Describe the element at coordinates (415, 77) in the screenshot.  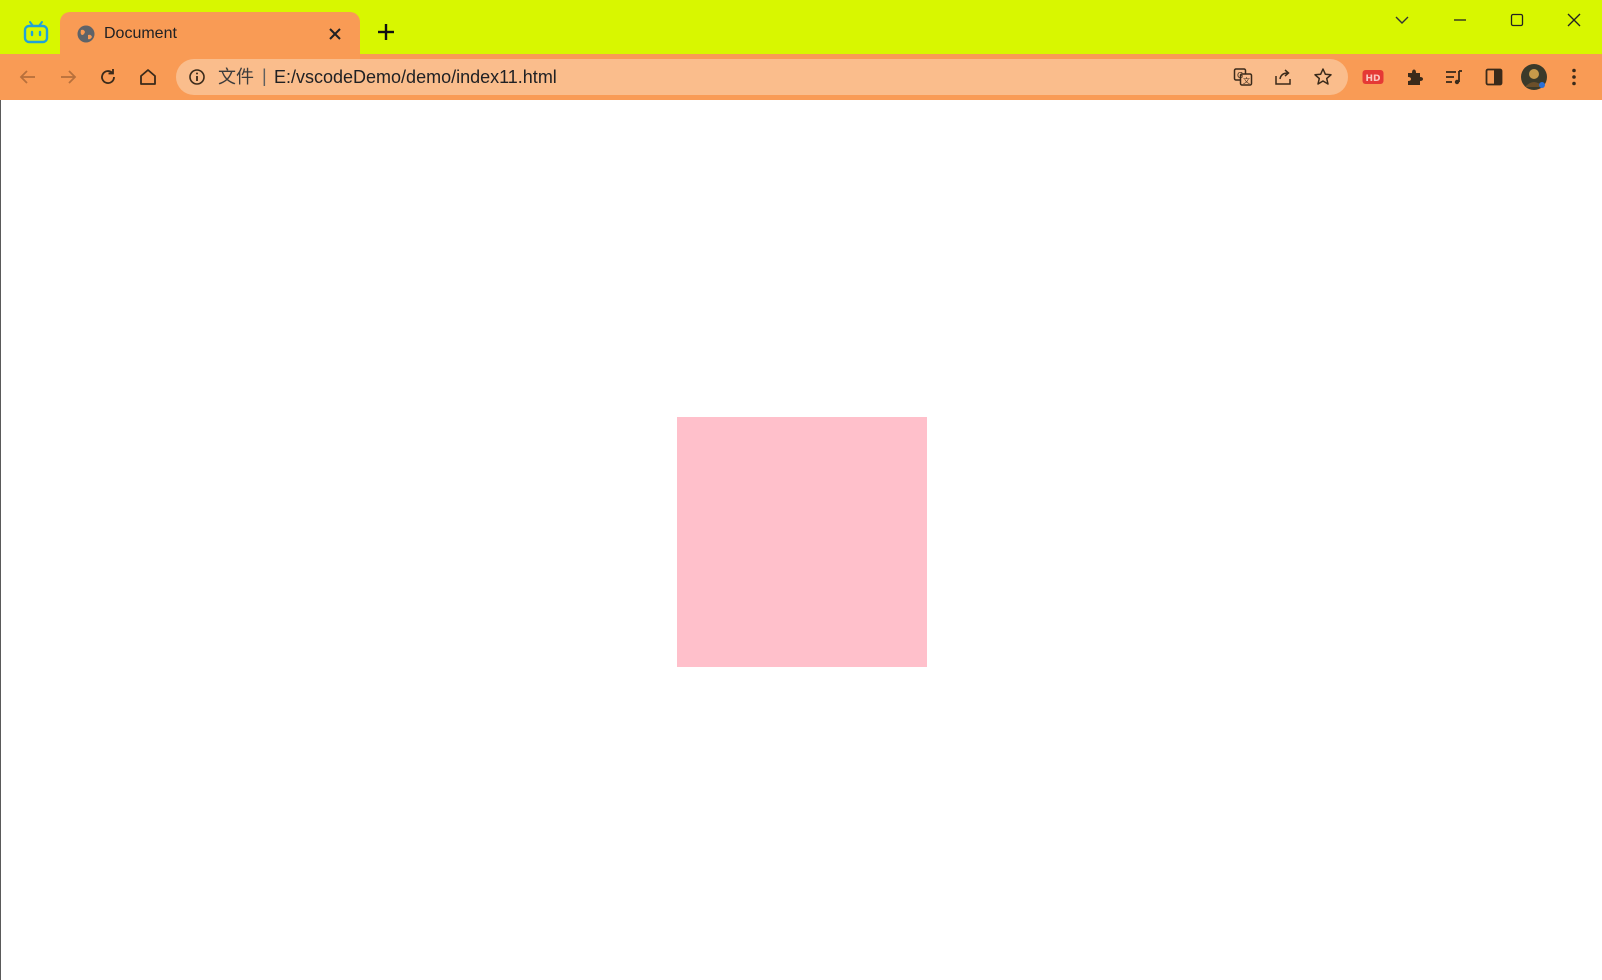
I see `address-url: E:/vscodeDemo/demo/index11.html` at that location.